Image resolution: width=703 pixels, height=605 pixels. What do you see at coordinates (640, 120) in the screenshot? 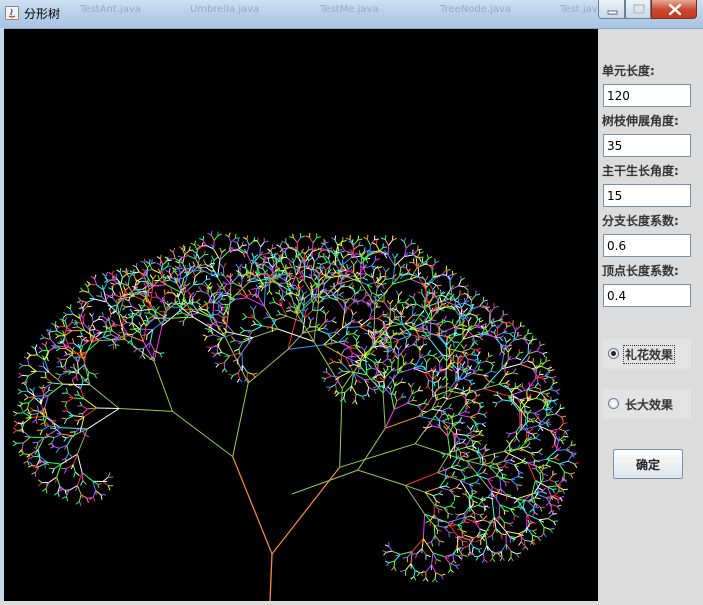
I see `branch-angle-label: 树枝伸展角度:` at bounding box center [640, 120].